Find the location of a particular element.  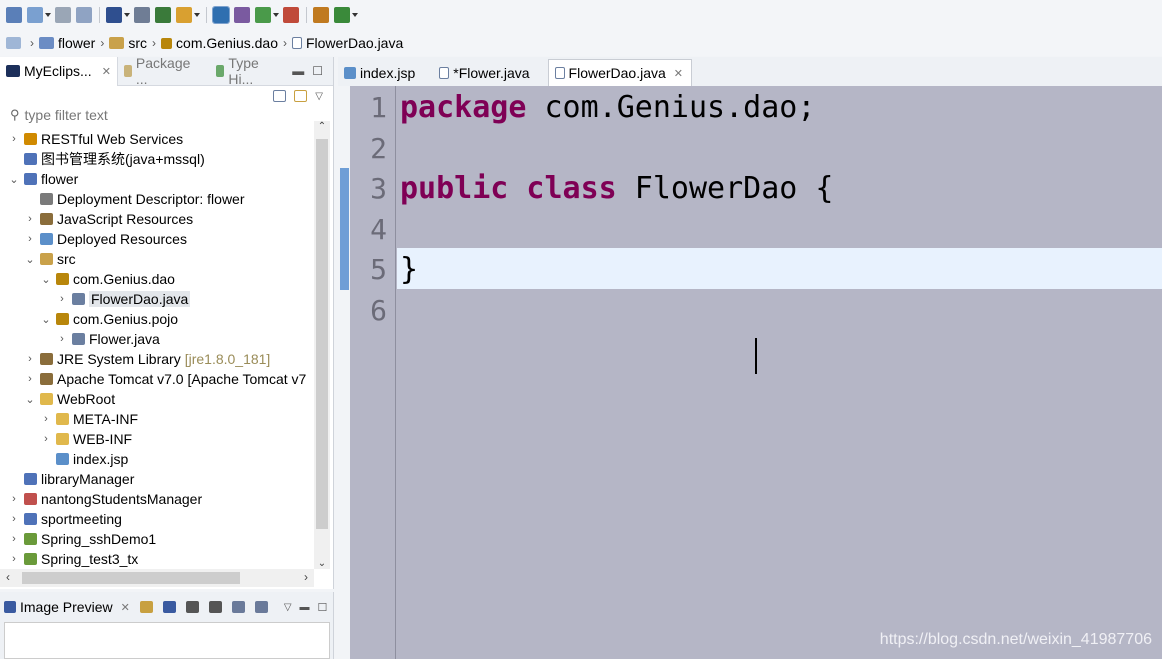

breadcrumb-item-file: FlowerDao.java is located at coordinates (347, 43).